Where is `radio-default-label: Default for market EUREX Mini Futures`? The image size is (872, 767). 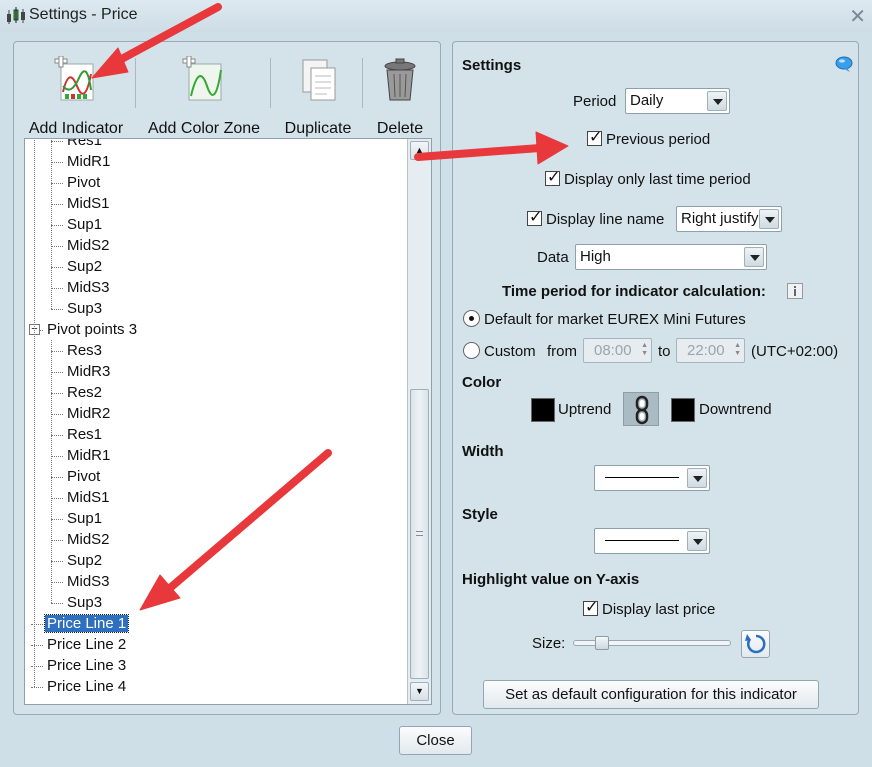
radio-default-label: Default for market EUREX Mini Futures is located at coordinates (615, 319).